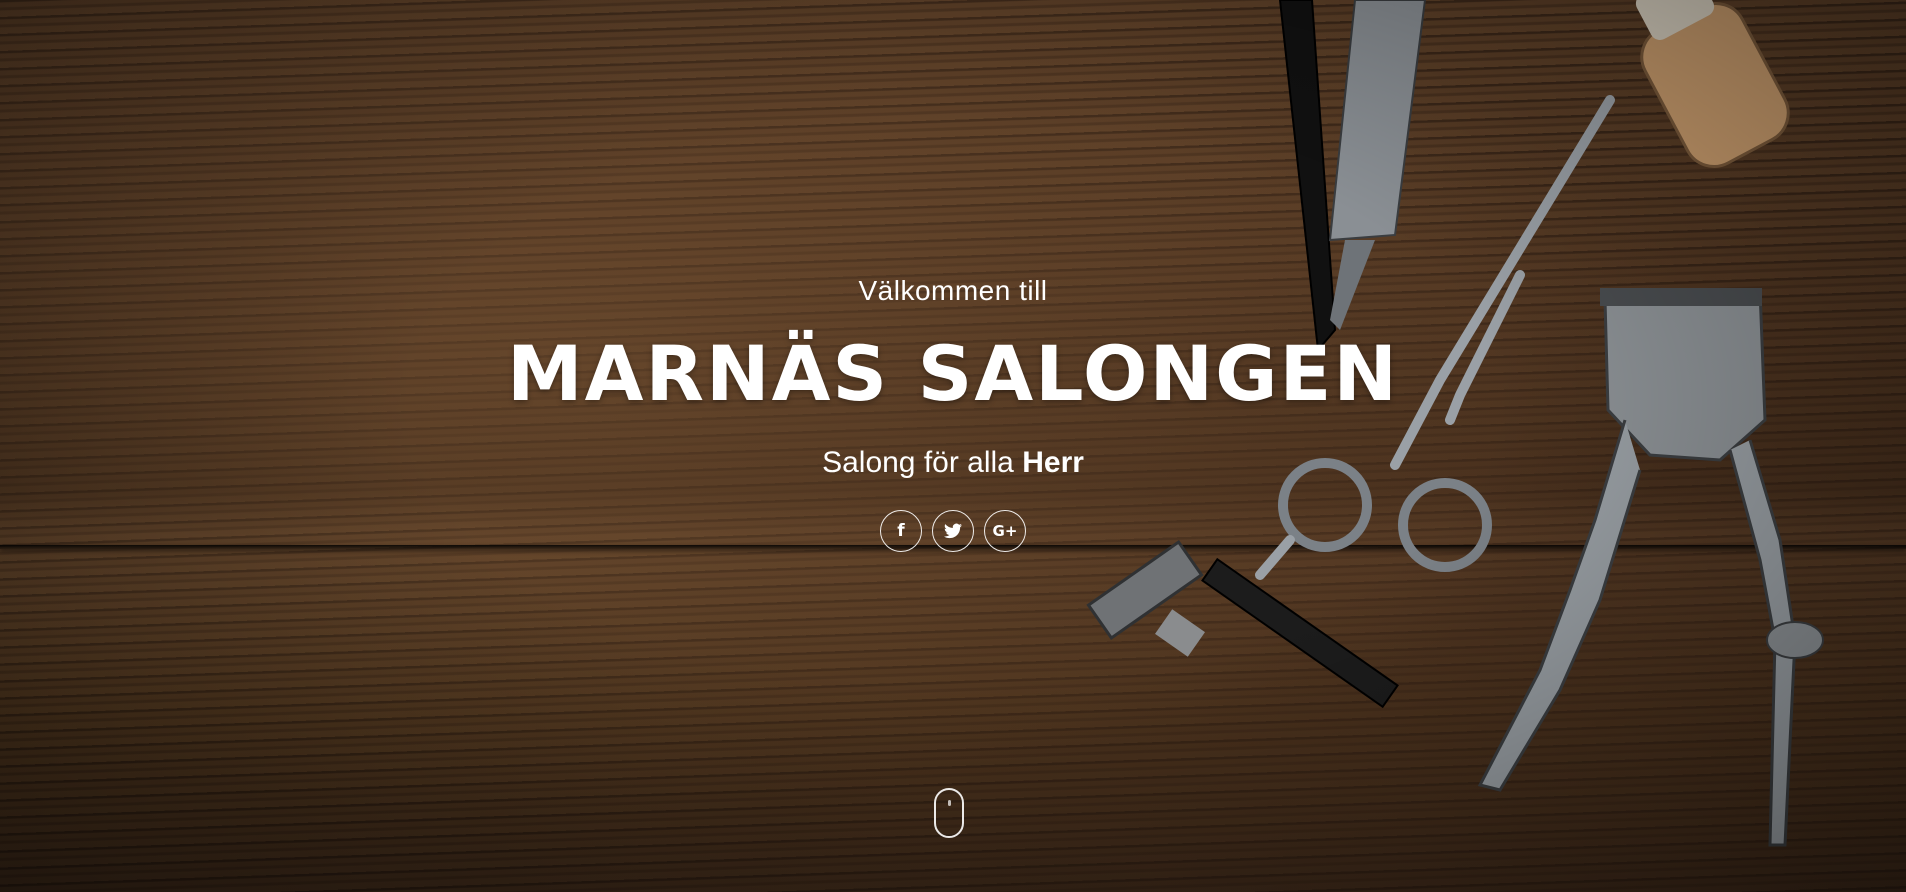 The image size is (1906, 892). I want to click on social-links: f G+, so click(953, 531).